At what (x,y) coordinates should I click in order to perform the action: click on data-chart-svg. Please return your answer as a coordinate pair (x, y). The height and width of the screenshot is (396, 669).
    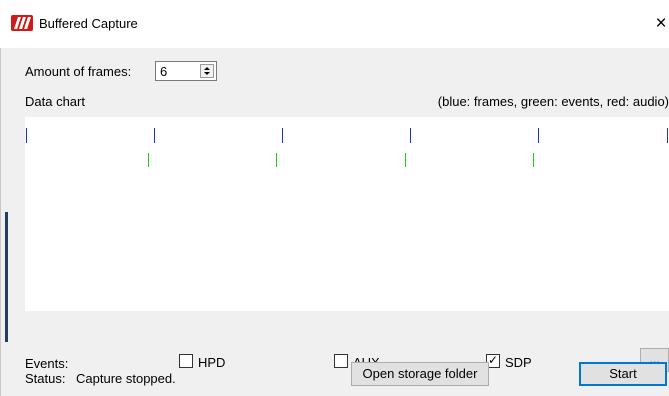
    Looking at the image, I should click on (347, 147).